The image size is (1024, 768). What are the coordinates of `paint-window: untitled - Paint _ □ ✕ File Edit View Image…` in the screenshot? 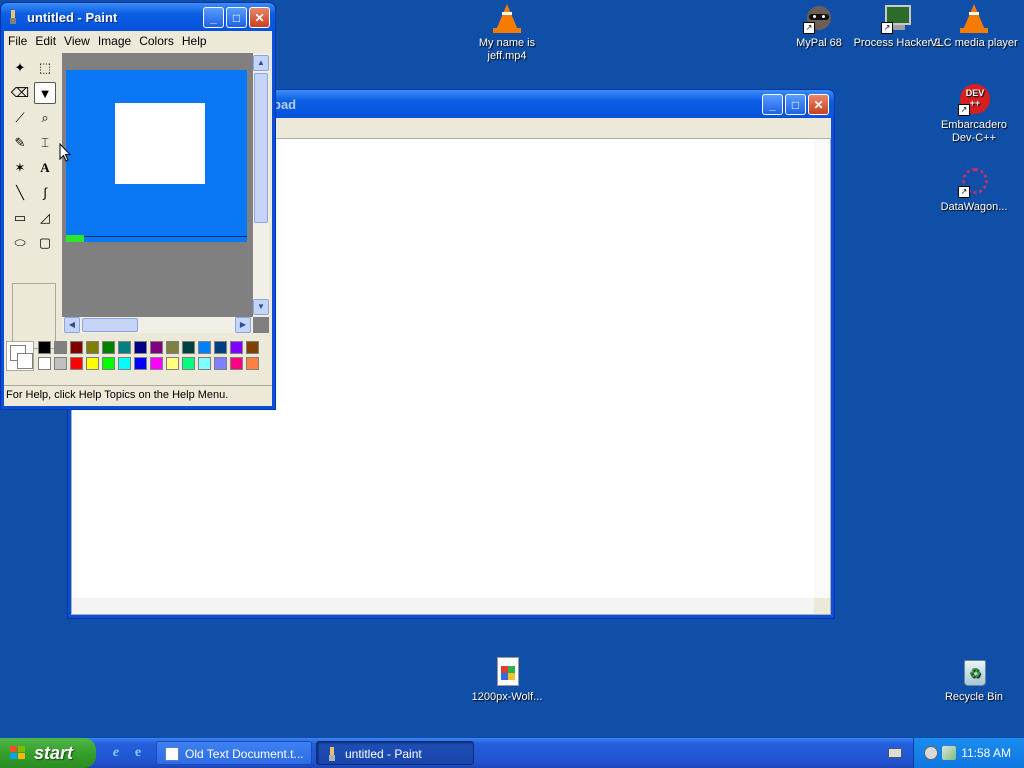 It's located at (138, 206).